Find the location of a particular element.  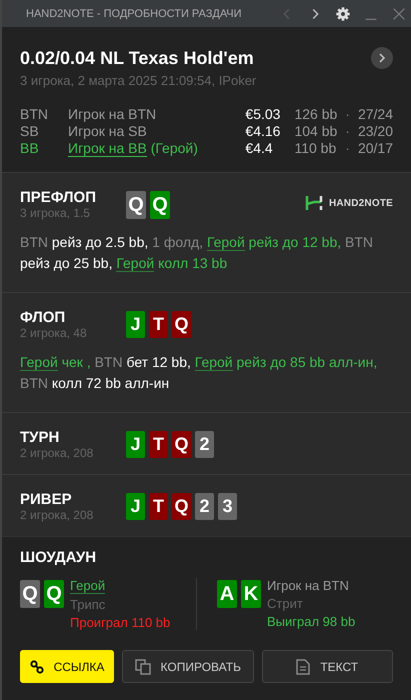

result-text: Проиграл 110 bb is located at coordinates (120, 622).